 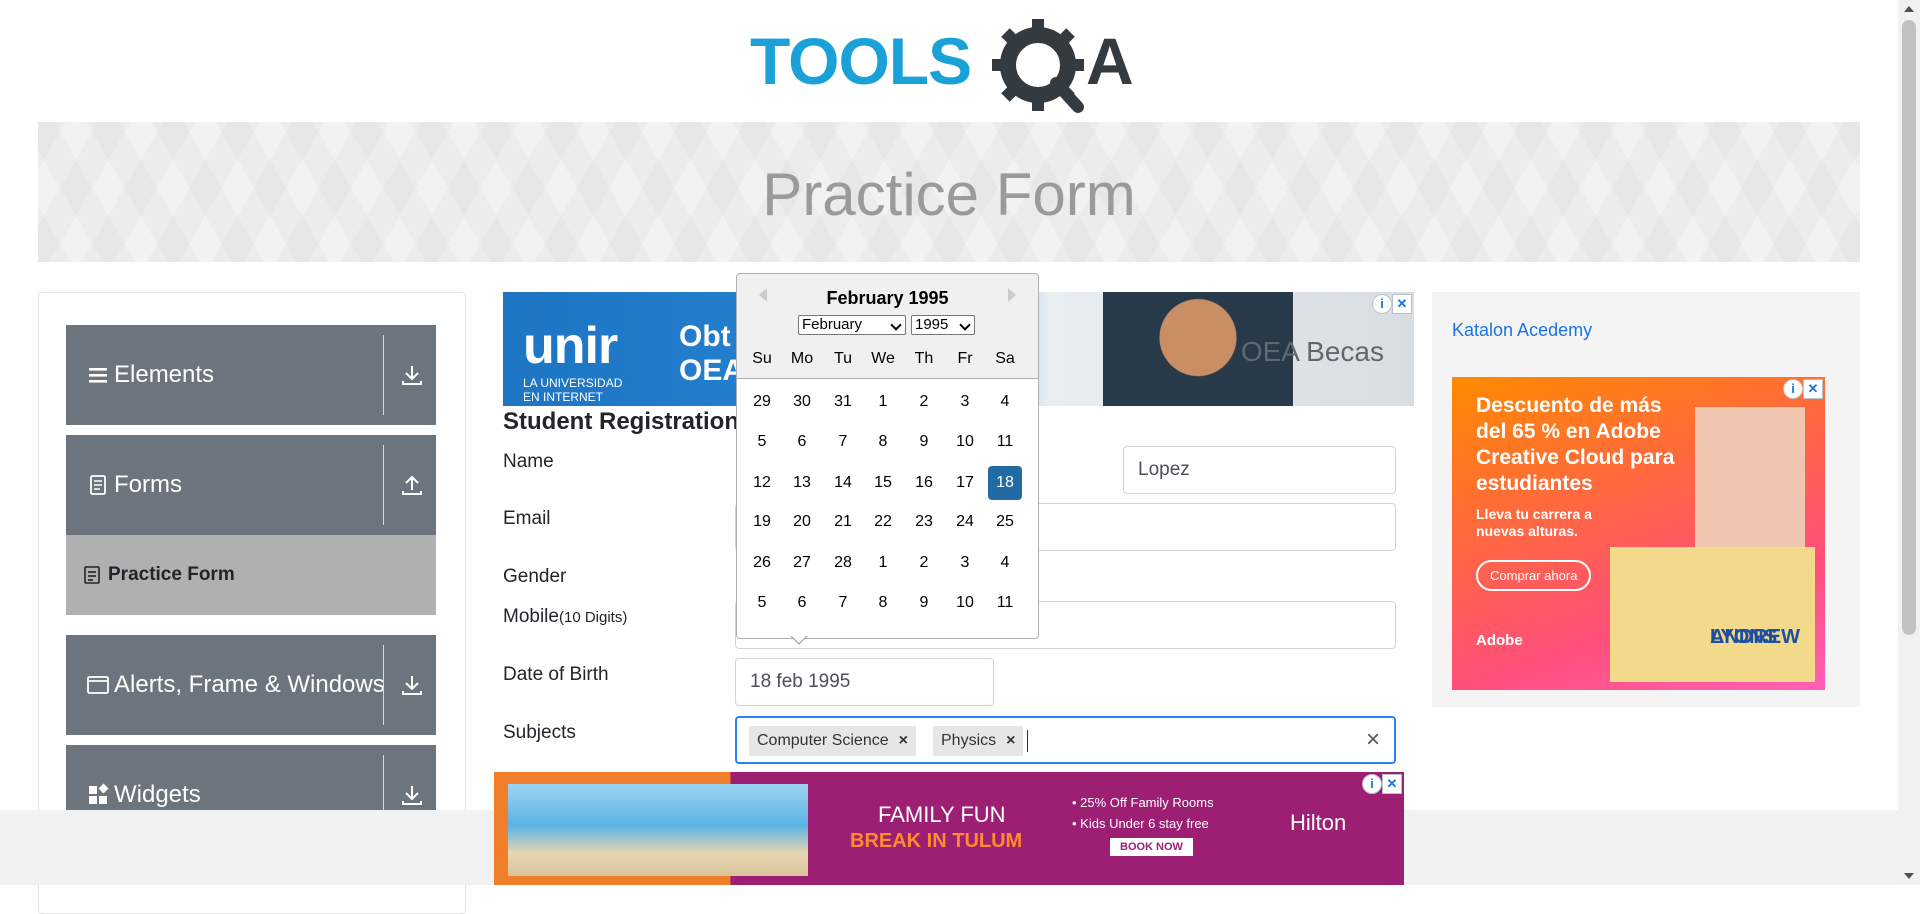 I want to click on svg-text: A, so click(x=1110, y=61).